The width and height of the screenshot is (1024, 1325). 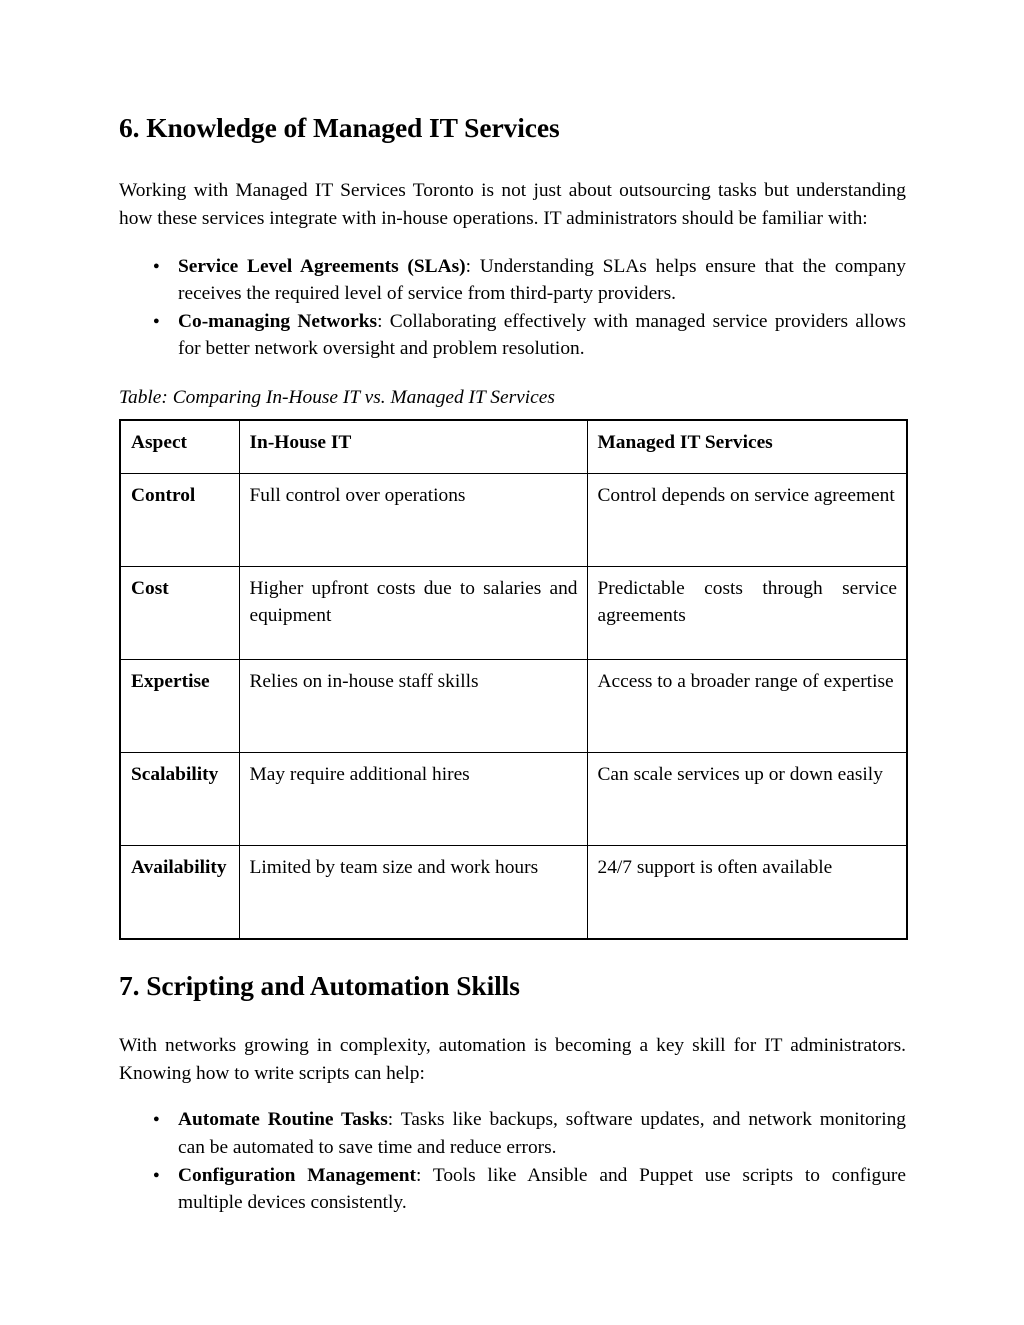 What do you see at coordinates (179, 612) in the screenshot?
I see `cell-aspect: Cost` at bounding box center [179, 612].